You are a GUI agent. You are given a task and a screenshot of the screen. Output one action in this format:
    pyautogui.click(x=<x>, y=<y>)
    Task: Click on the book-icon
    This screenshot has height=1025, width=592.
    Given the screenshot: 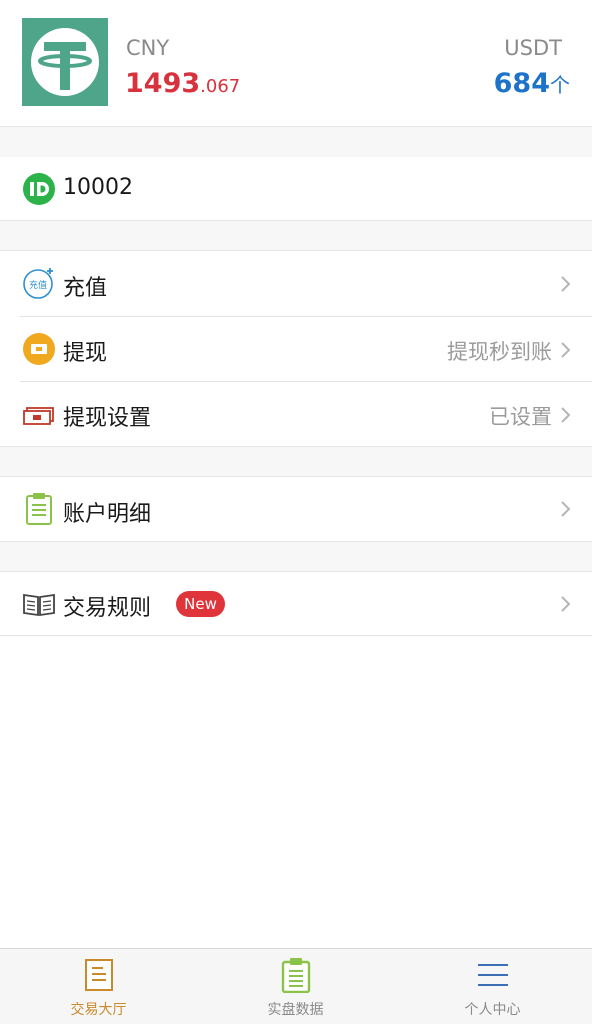 What is the action you would take?
    pyautogui.click(x=39, y=604)
    